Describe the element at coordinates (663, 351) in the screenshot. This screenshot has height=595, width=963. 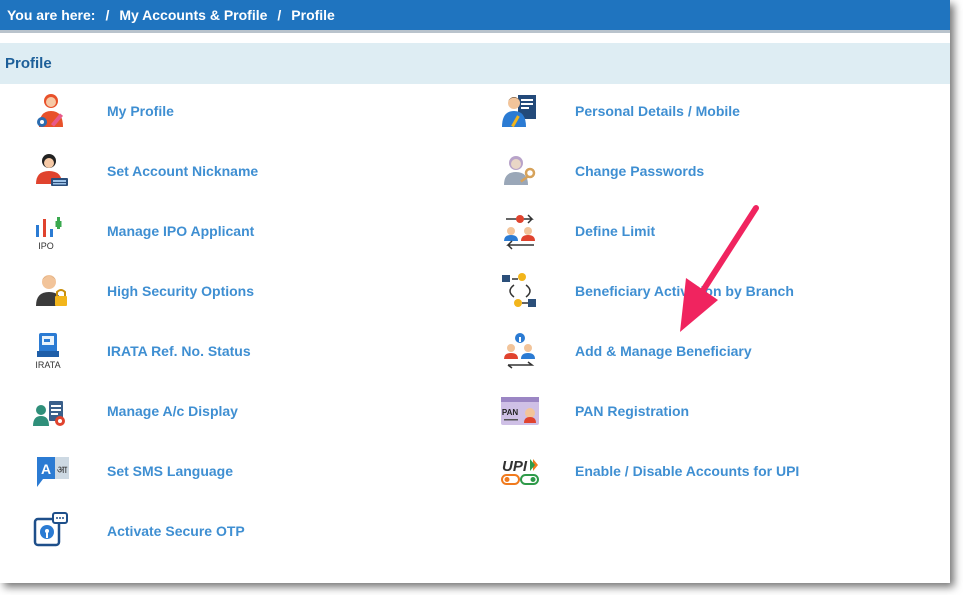
I see `menu-item-label: Add & Manage Beneficiary` at that location.